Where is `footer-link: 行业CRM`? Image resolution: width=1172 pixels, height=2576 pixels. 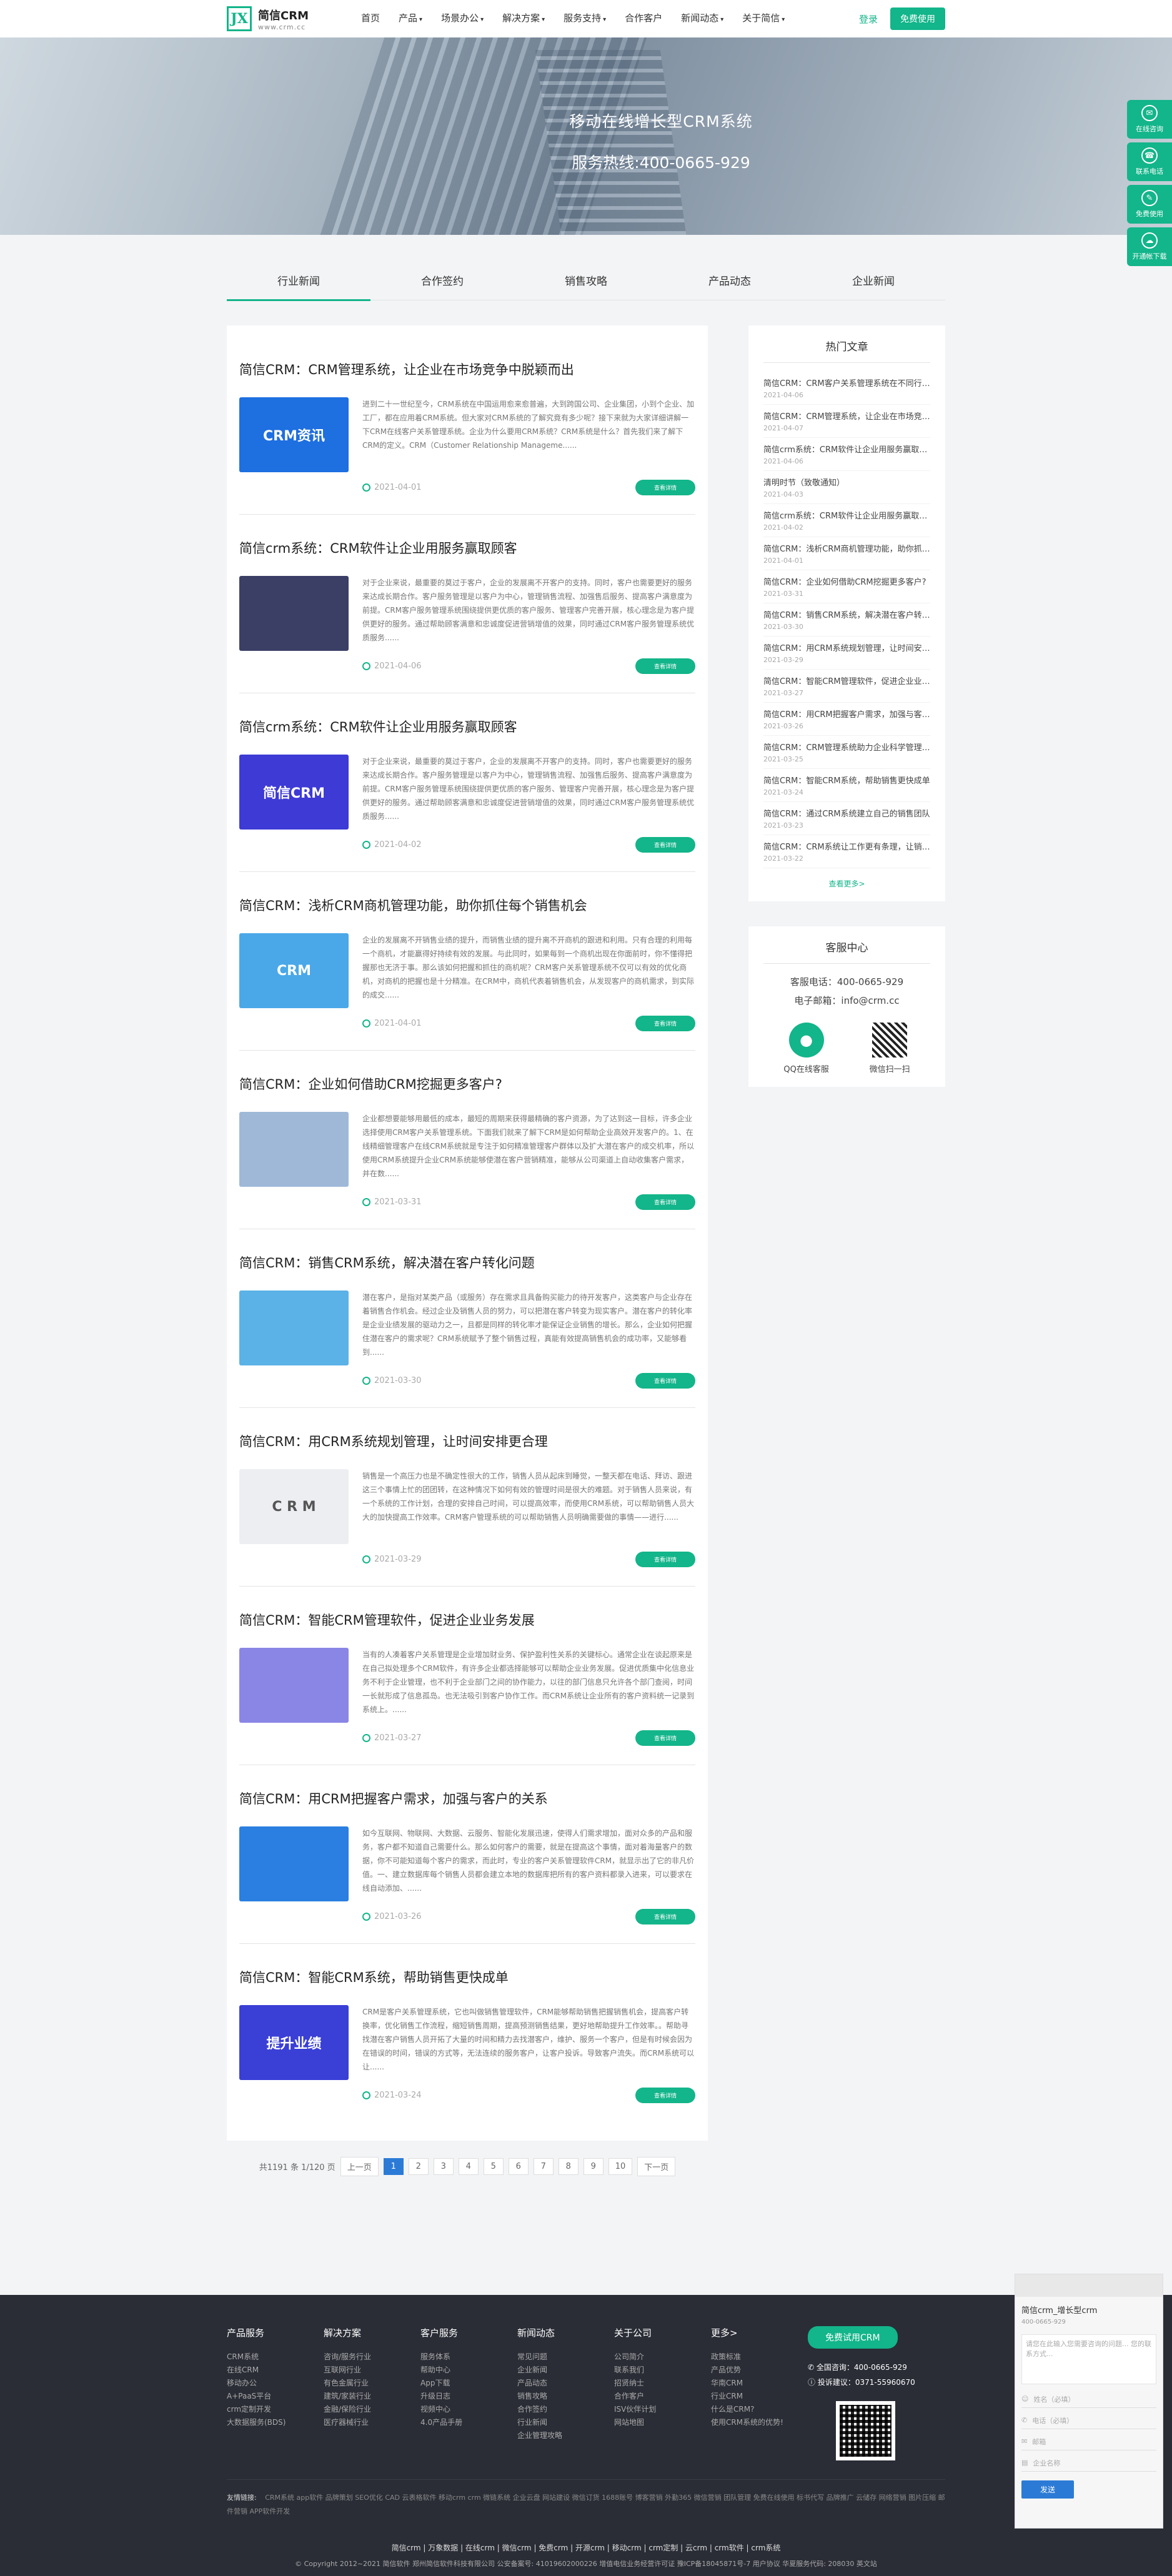
footer-link: 行业CRM is located at coordinates (760, 2396).